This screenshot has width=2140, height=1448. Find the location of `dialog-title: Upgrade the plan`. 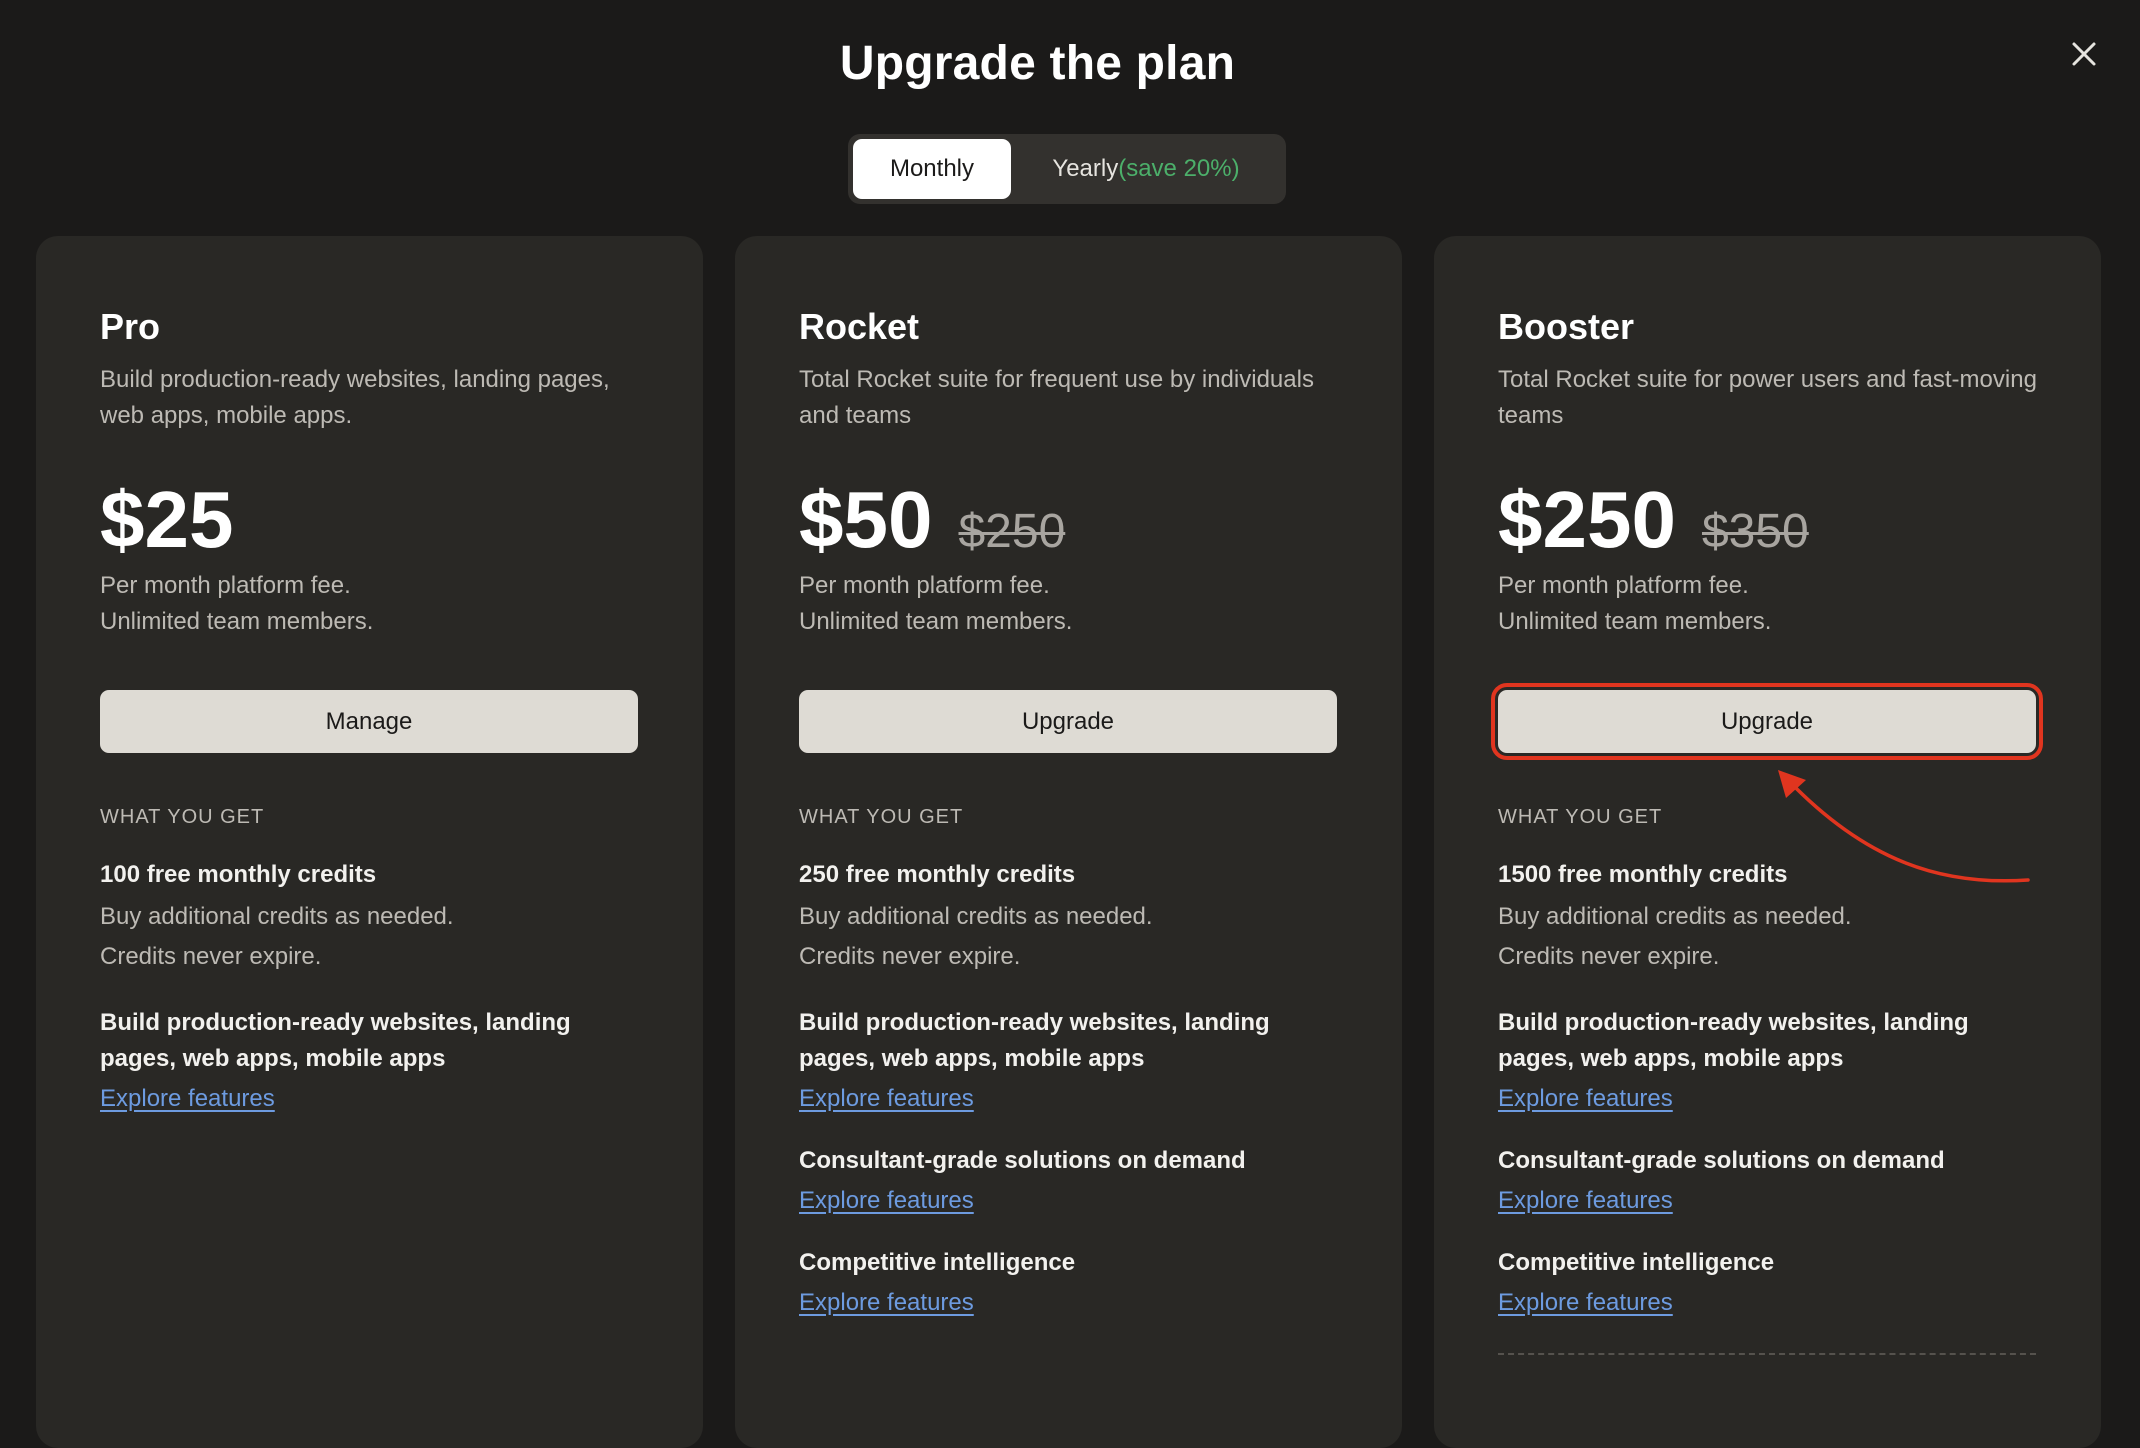

dialog-title: Upgrade the plan is located at coordinates (1037, 63).